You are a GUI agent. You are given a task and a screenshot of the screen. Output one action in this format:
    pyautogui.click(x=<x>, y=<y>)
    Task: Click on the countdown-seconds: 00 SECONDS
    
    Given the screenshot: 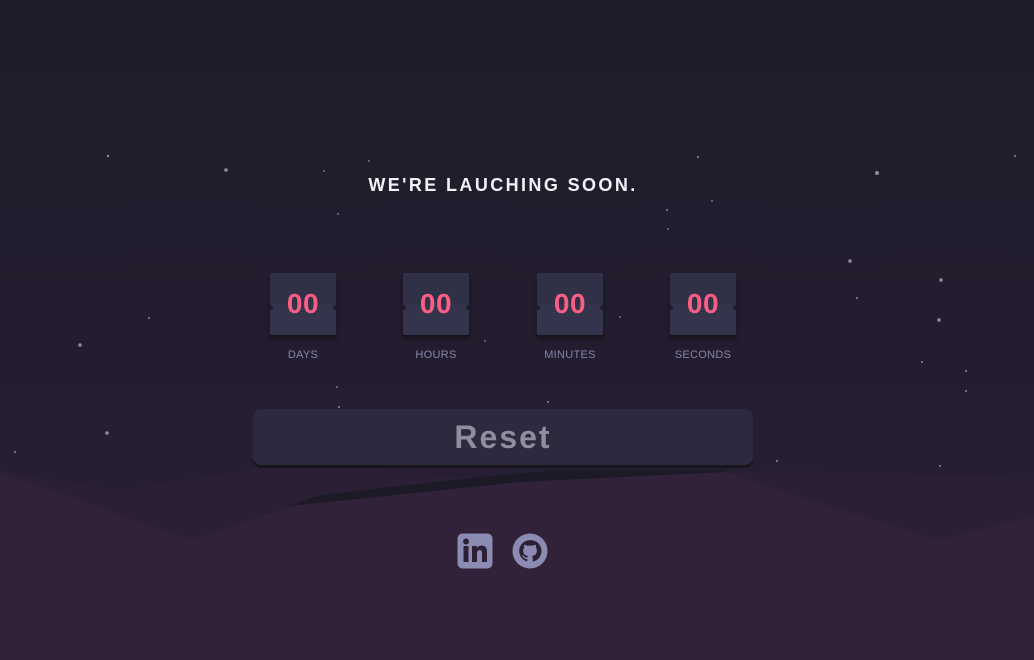 What is the action you would take?
    pyautogui.click(x=703, y=317)
    